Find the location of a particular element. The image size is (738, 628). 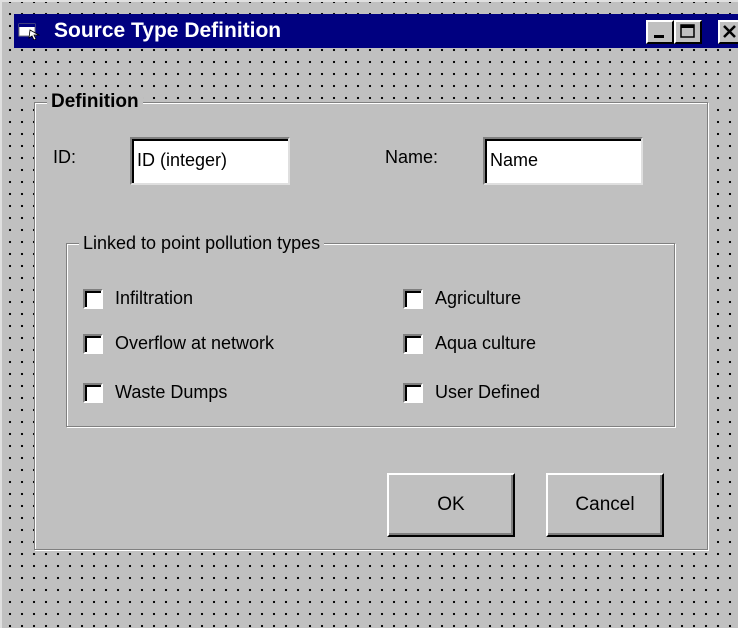

title-bar: Source Type Definition is located at coordinates (376, 31).